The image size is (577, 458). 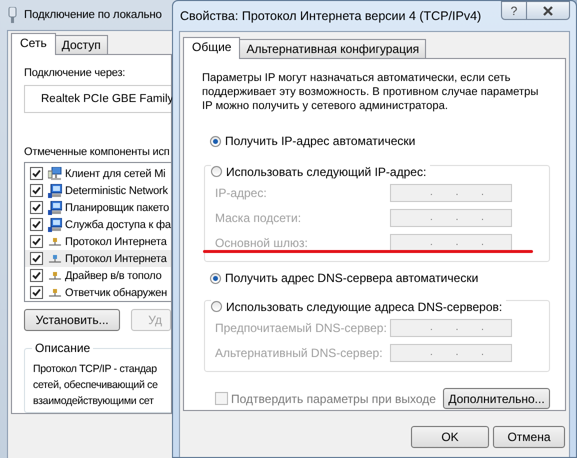 I want to click on radio-option: Получить адрес DNS-сервера автоматически, so click(x=380, y=278).